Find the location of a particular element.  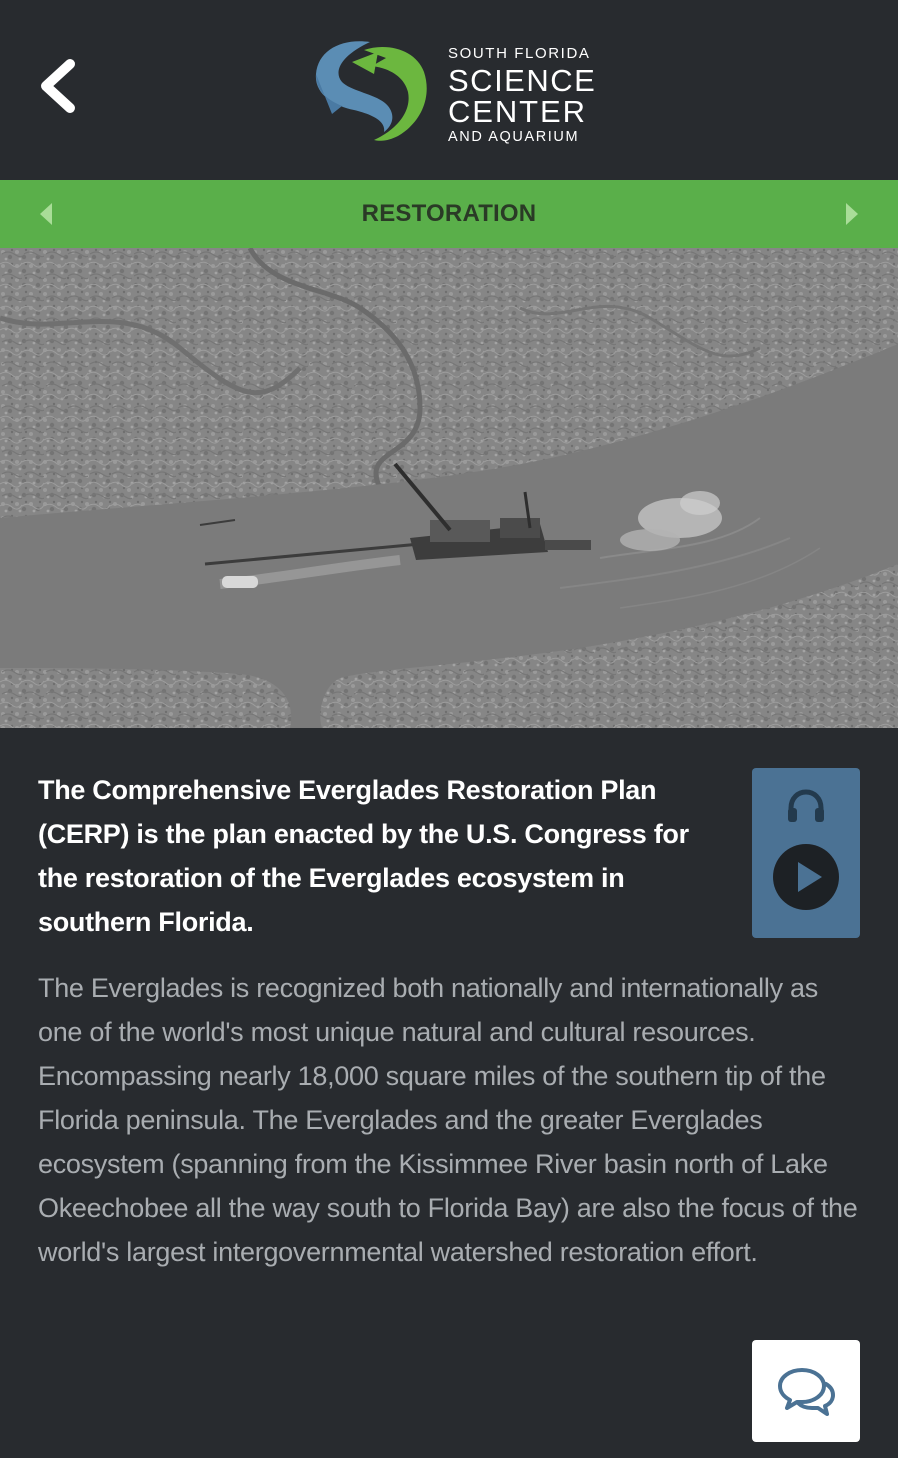

back-button is located at coordinates (60, 86).